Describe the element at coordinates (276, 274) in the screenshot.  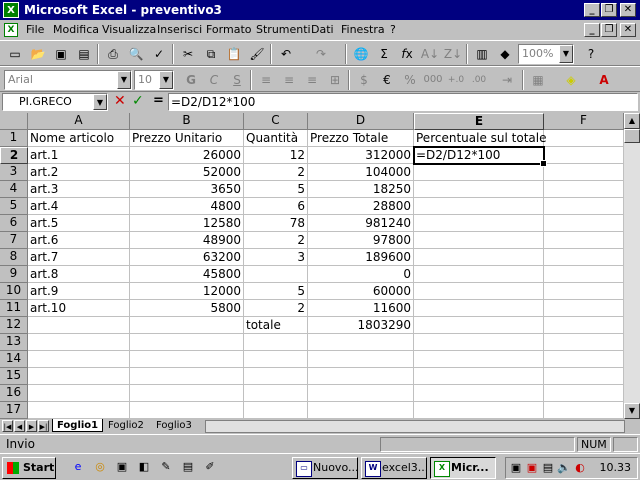
I see `cell-c9` at that location.